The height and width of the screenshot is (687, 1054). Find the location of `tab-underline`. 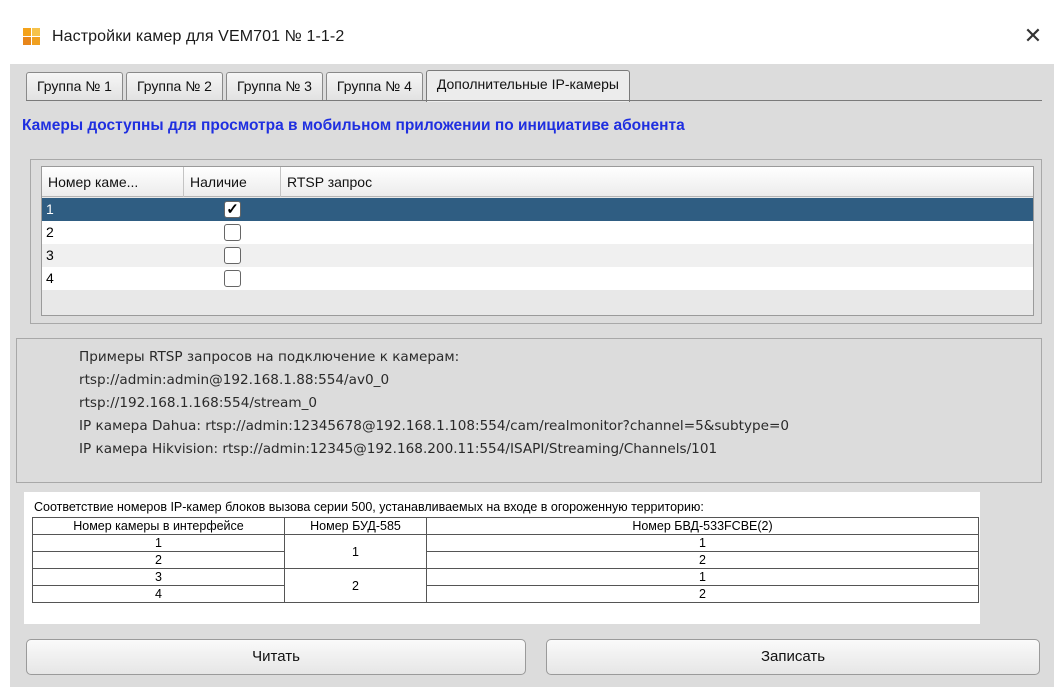

tab-underline is located at coordinates (534, 100).